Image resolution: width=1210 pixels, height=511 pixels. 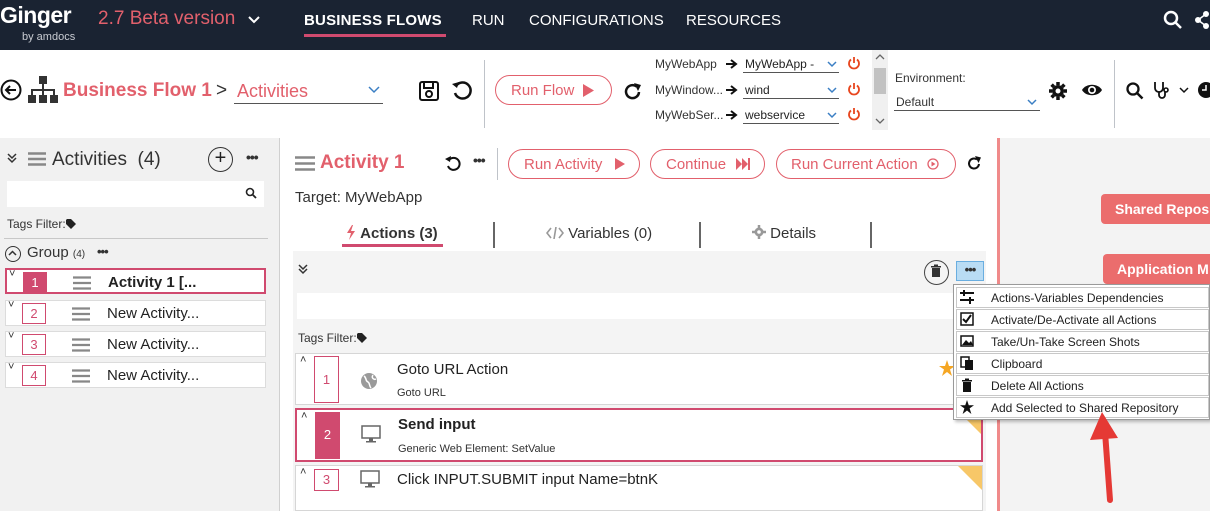 I want to click on dependencies-icon, so click(x=967, y=297).